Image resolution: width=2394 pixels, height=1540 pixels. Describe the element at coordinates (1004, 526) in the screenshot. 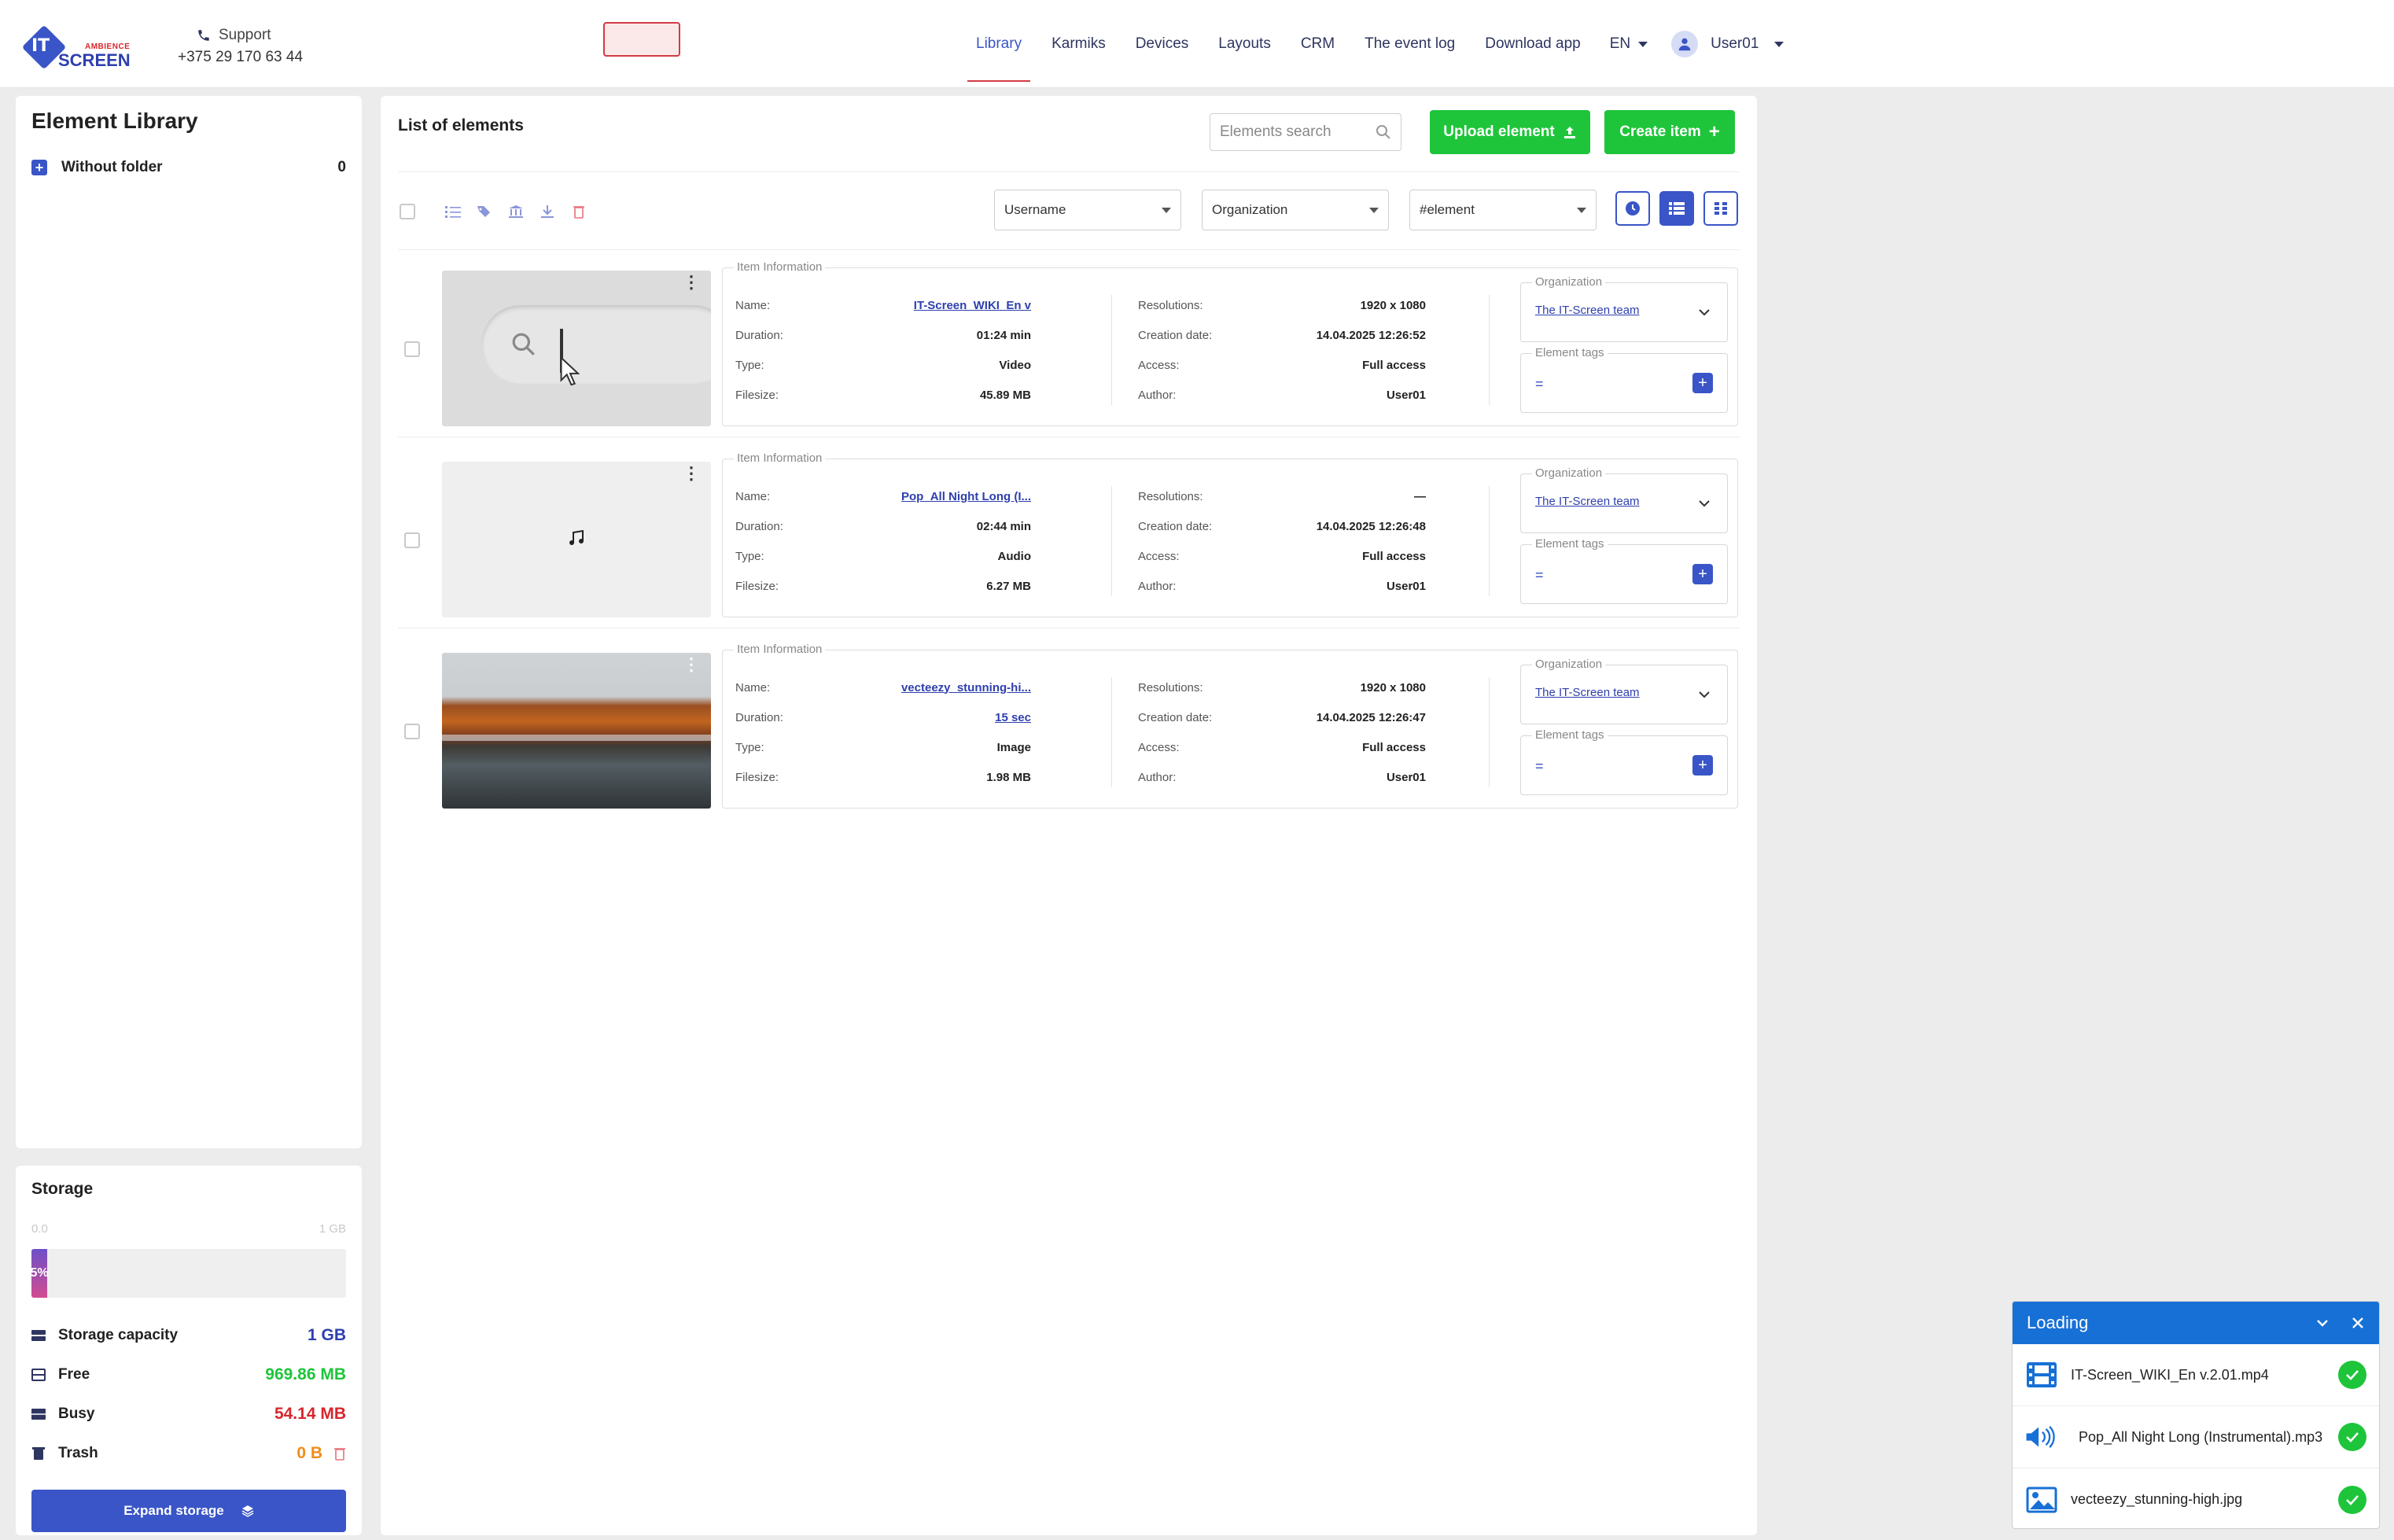

I see `element-duration: 02:44 min` at that location.